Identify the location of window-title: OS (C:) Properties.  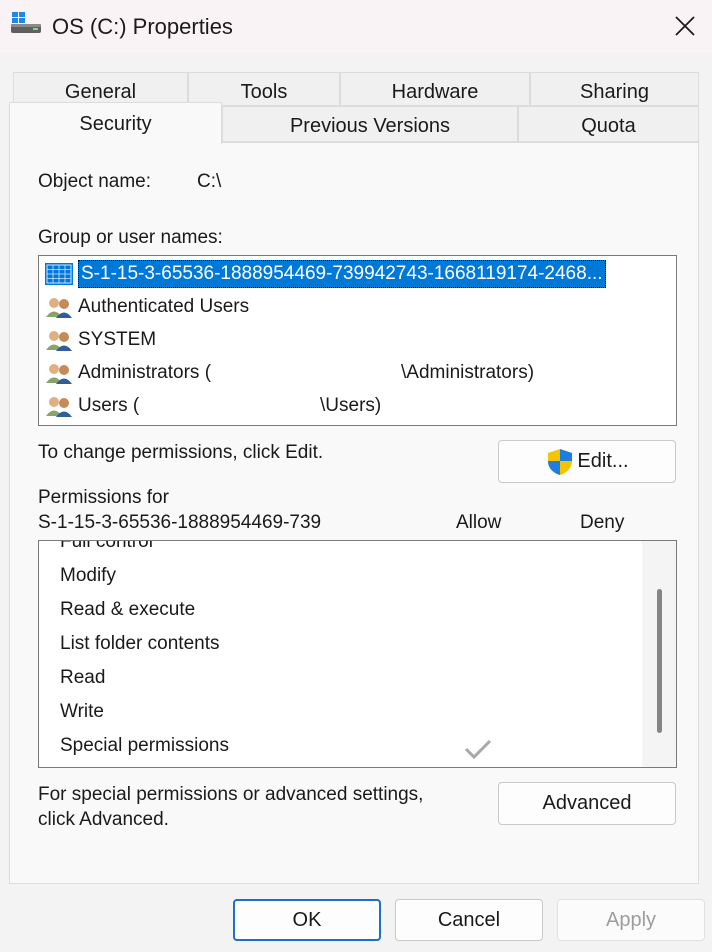
(142, 26).